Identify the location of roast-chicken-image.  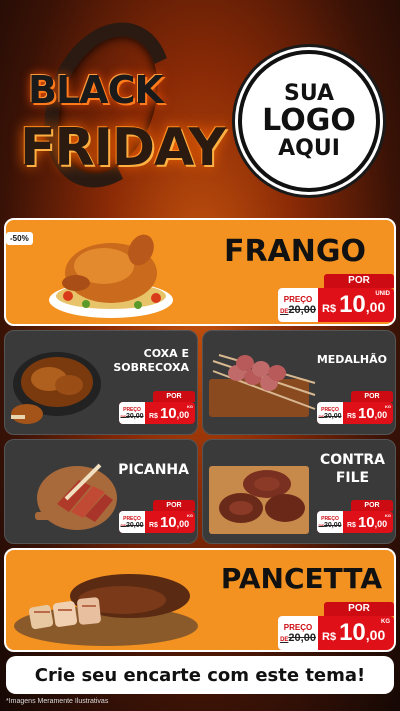
(111, 276).